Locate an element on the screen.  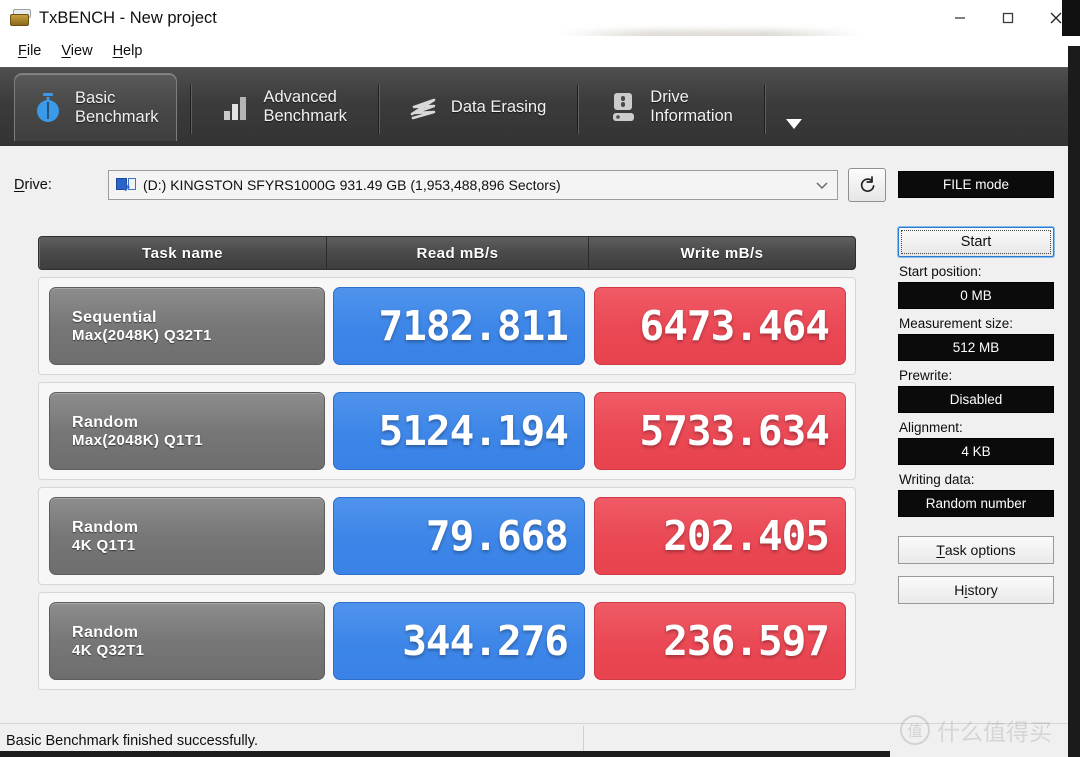
task-name-secondary: 4K Q32T1 is located at coordinates (108, 650).